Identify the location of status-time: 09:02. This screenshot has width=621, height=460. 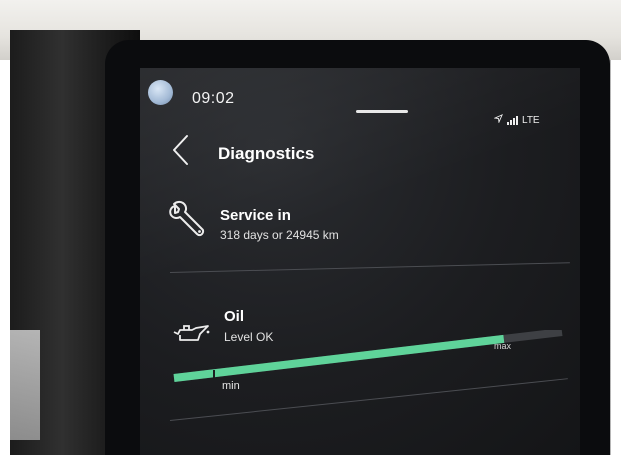
(213, 98).